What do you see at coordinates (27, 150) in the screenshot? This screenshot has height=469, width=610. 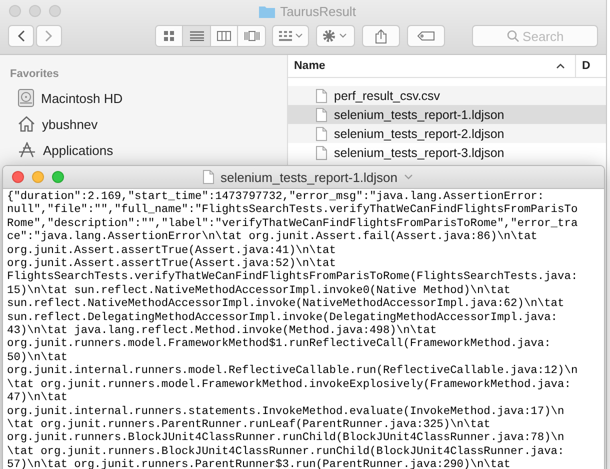 I see `applications-icon` at bounding box center [27, 150].